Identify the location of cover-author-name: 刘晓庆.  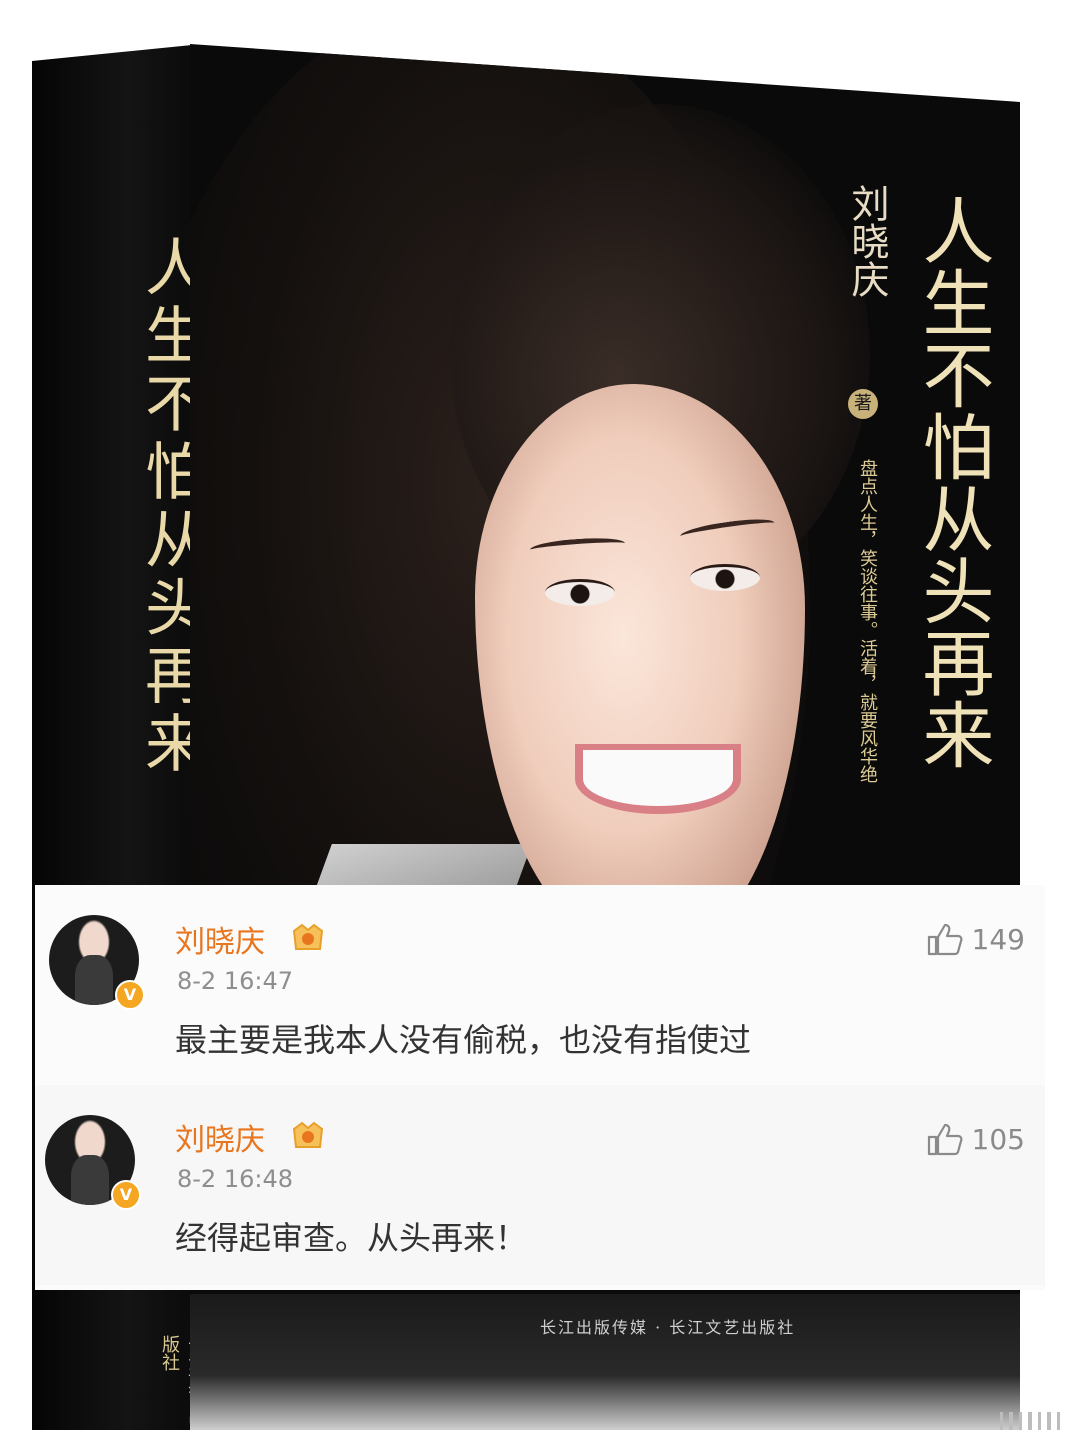
(867, 241).